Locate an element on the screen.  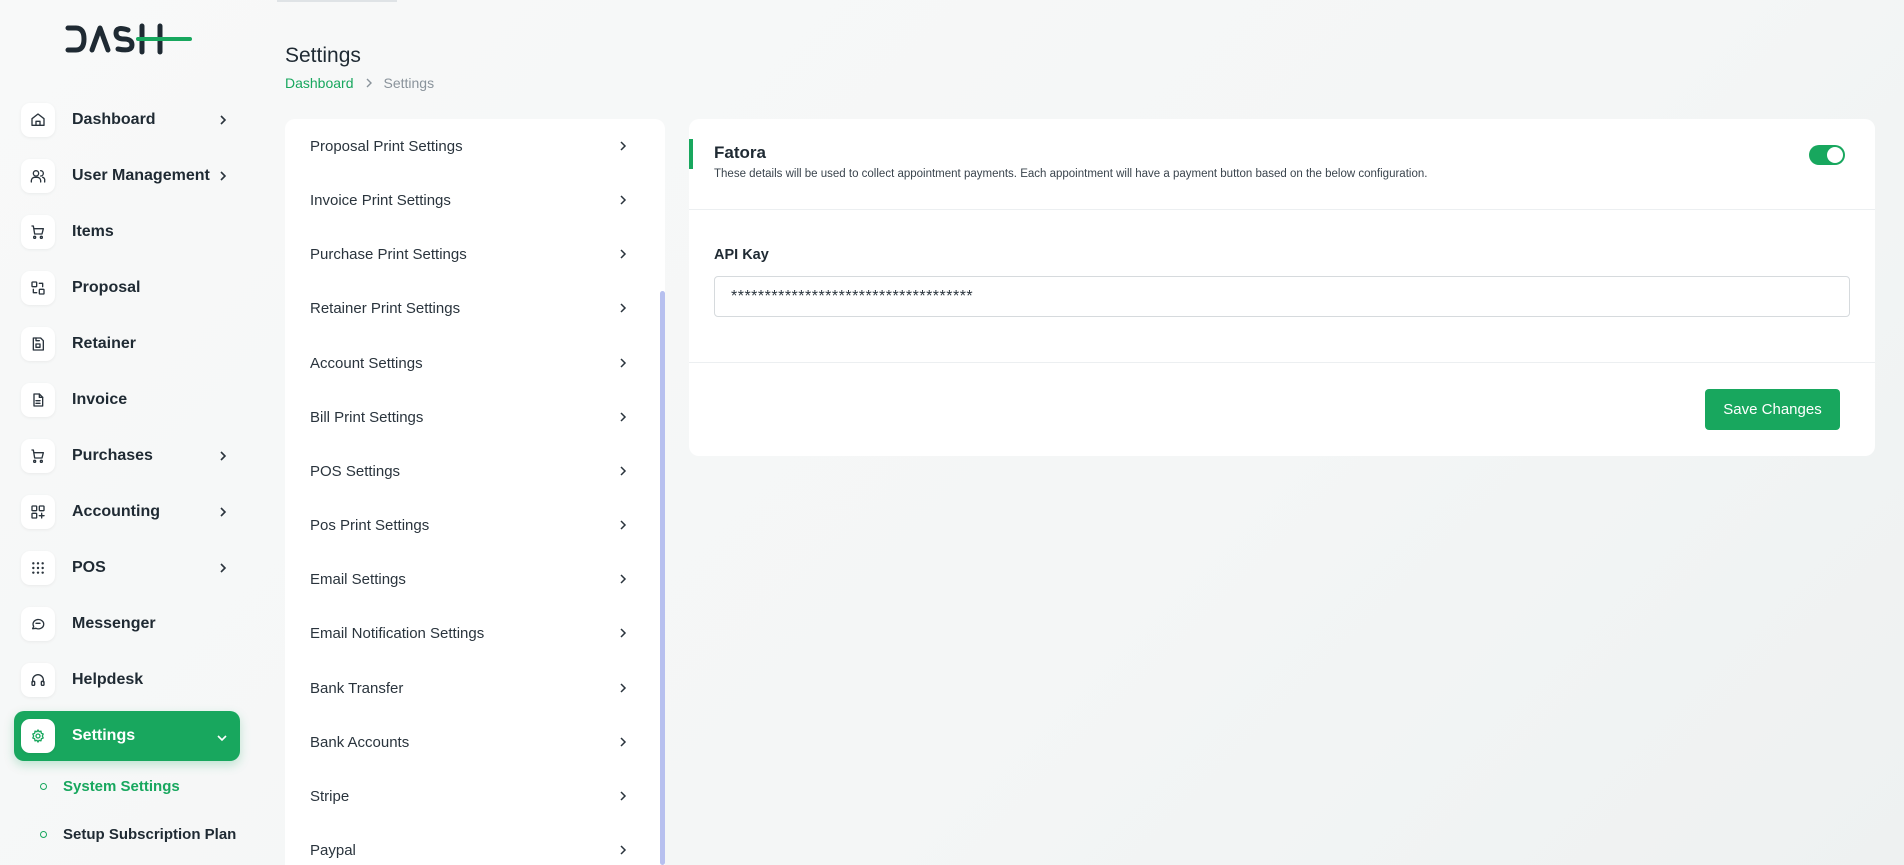
settings-menu-item: Proposal Print Settings is located at coordinates (471, 146).